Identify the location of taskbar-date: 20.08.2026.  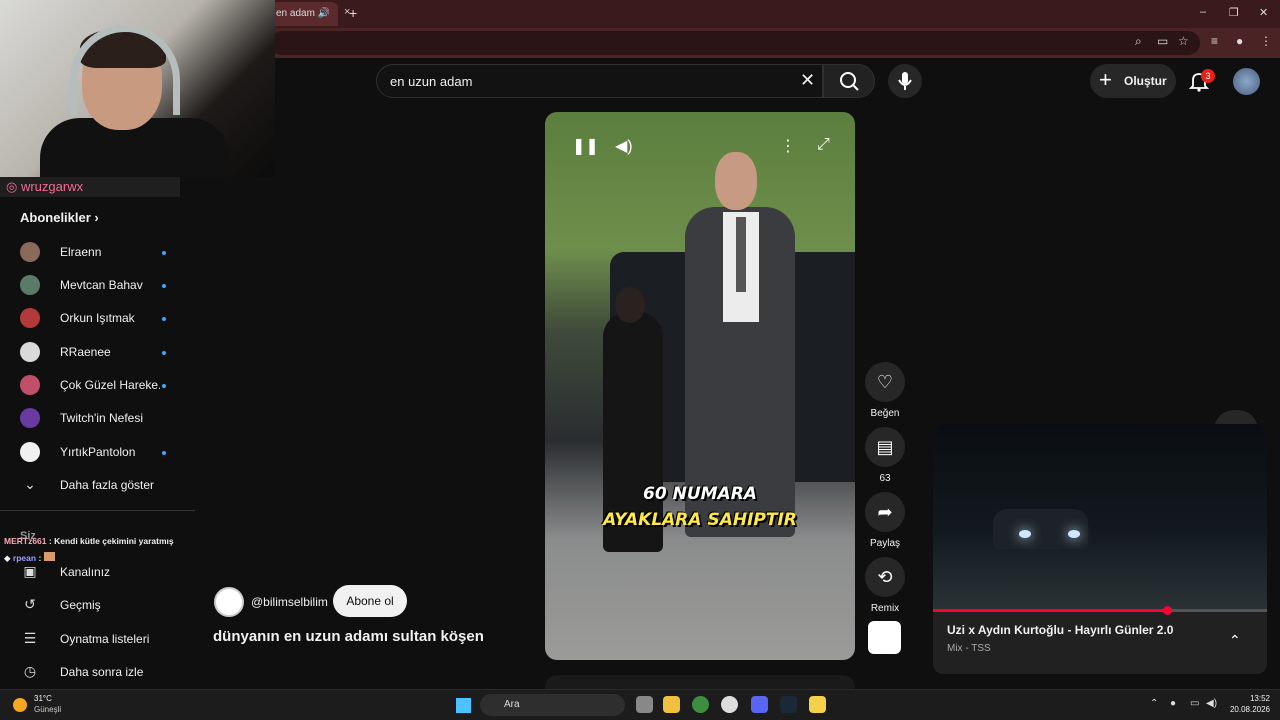
(1246, 709).